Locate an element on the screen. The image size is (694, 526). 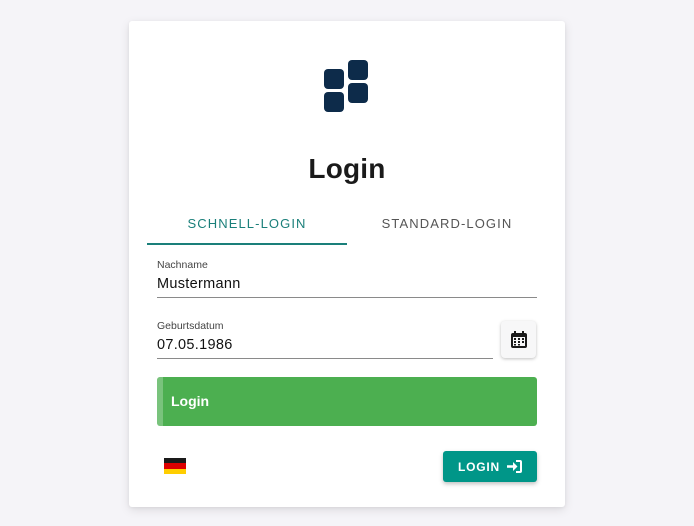
login-tabs: SCHNELL-LOGIN STANDARD-LOGIN is located at coordinates (347, 226).